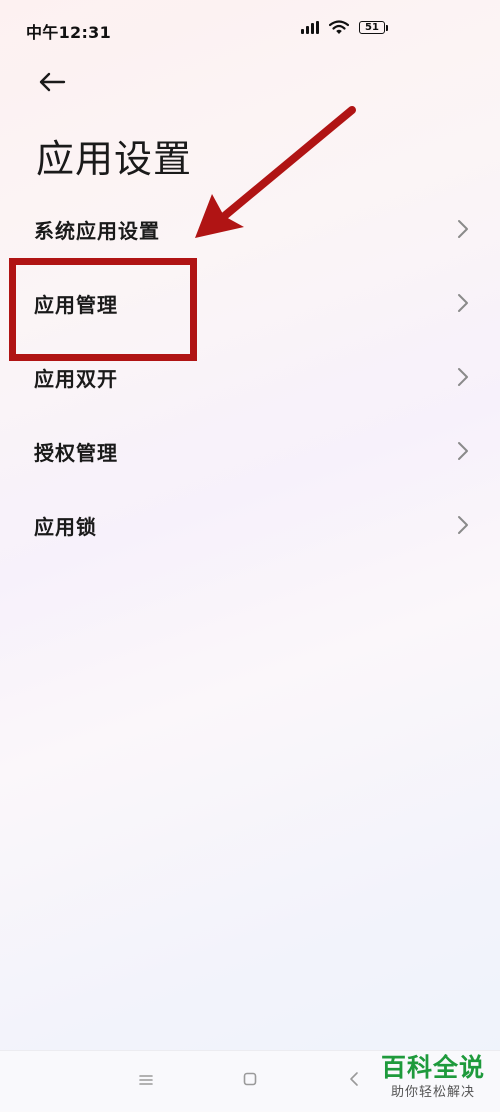  I want to click on back-button, so click(52, 82).